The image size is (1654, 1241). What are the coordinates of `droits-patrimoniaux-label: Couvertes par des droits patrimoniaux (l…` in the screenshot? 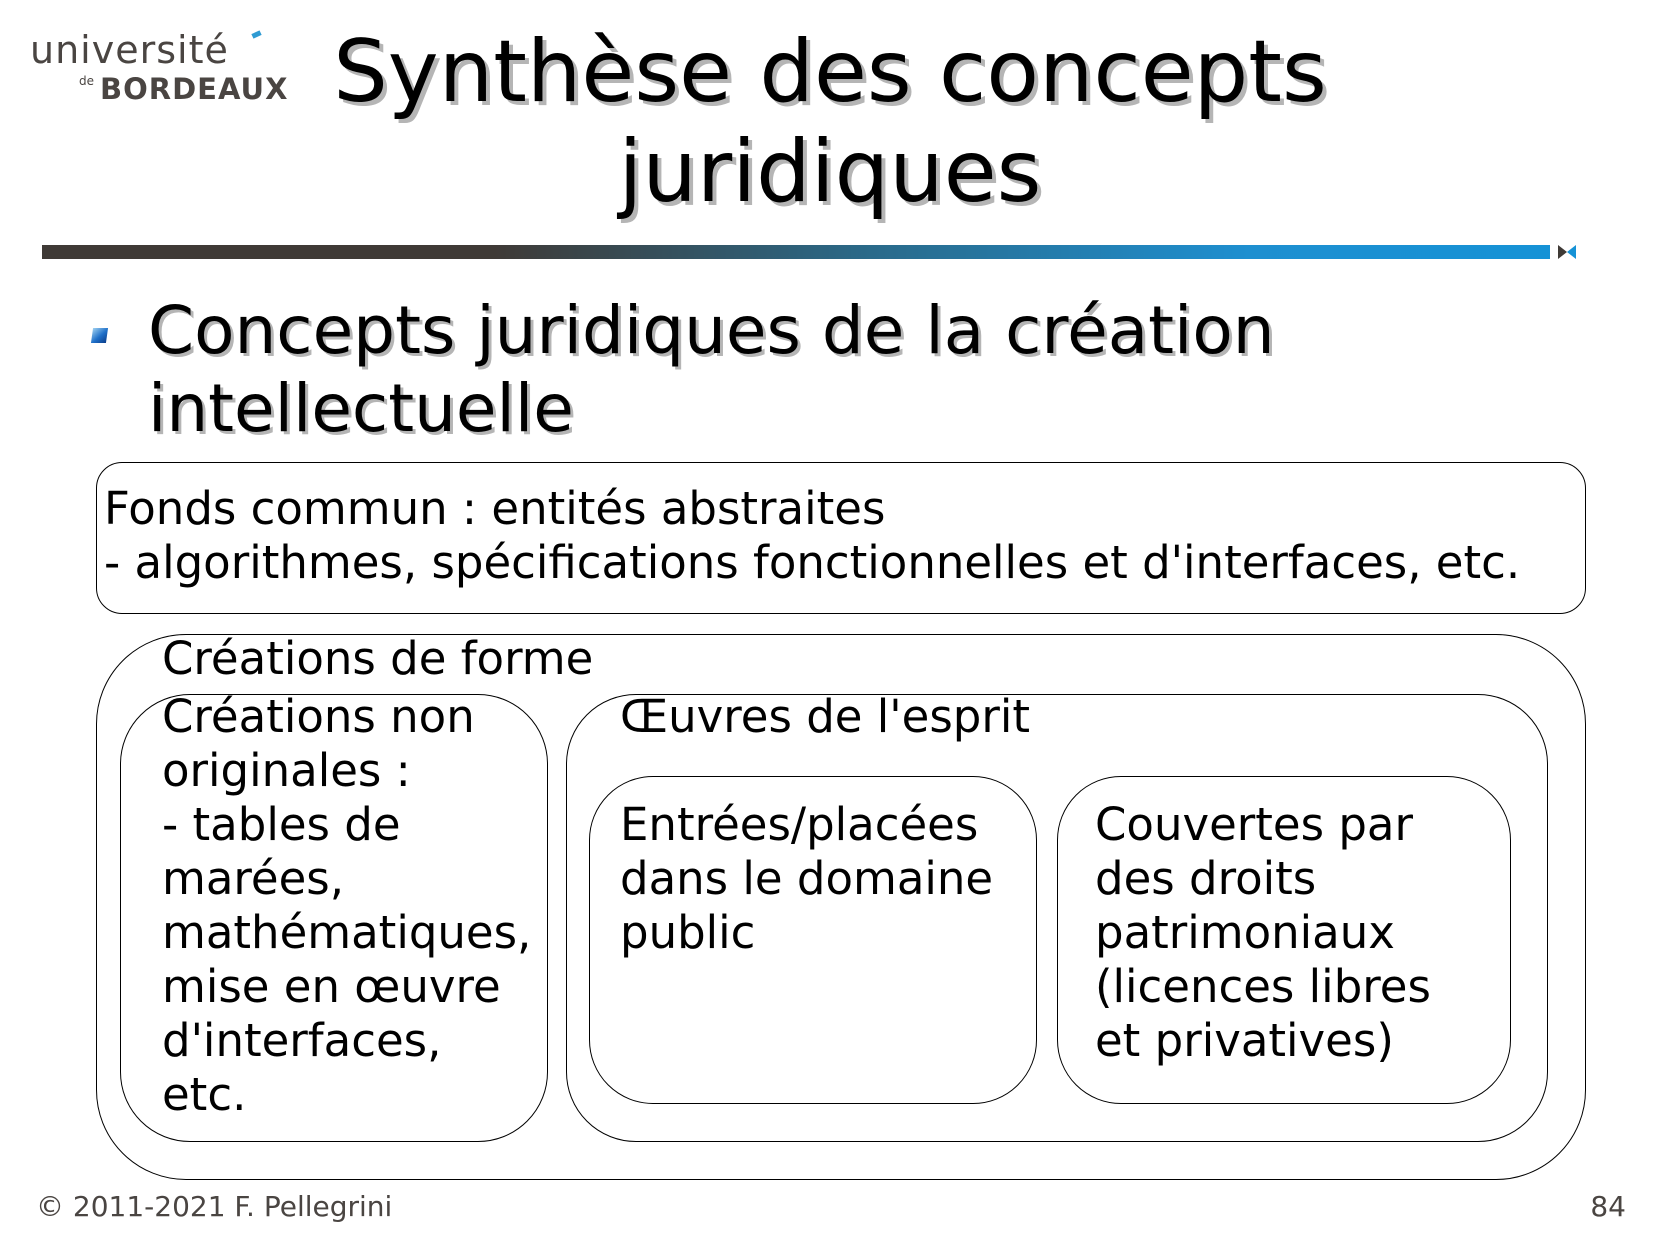 It's located at (1263, 932).